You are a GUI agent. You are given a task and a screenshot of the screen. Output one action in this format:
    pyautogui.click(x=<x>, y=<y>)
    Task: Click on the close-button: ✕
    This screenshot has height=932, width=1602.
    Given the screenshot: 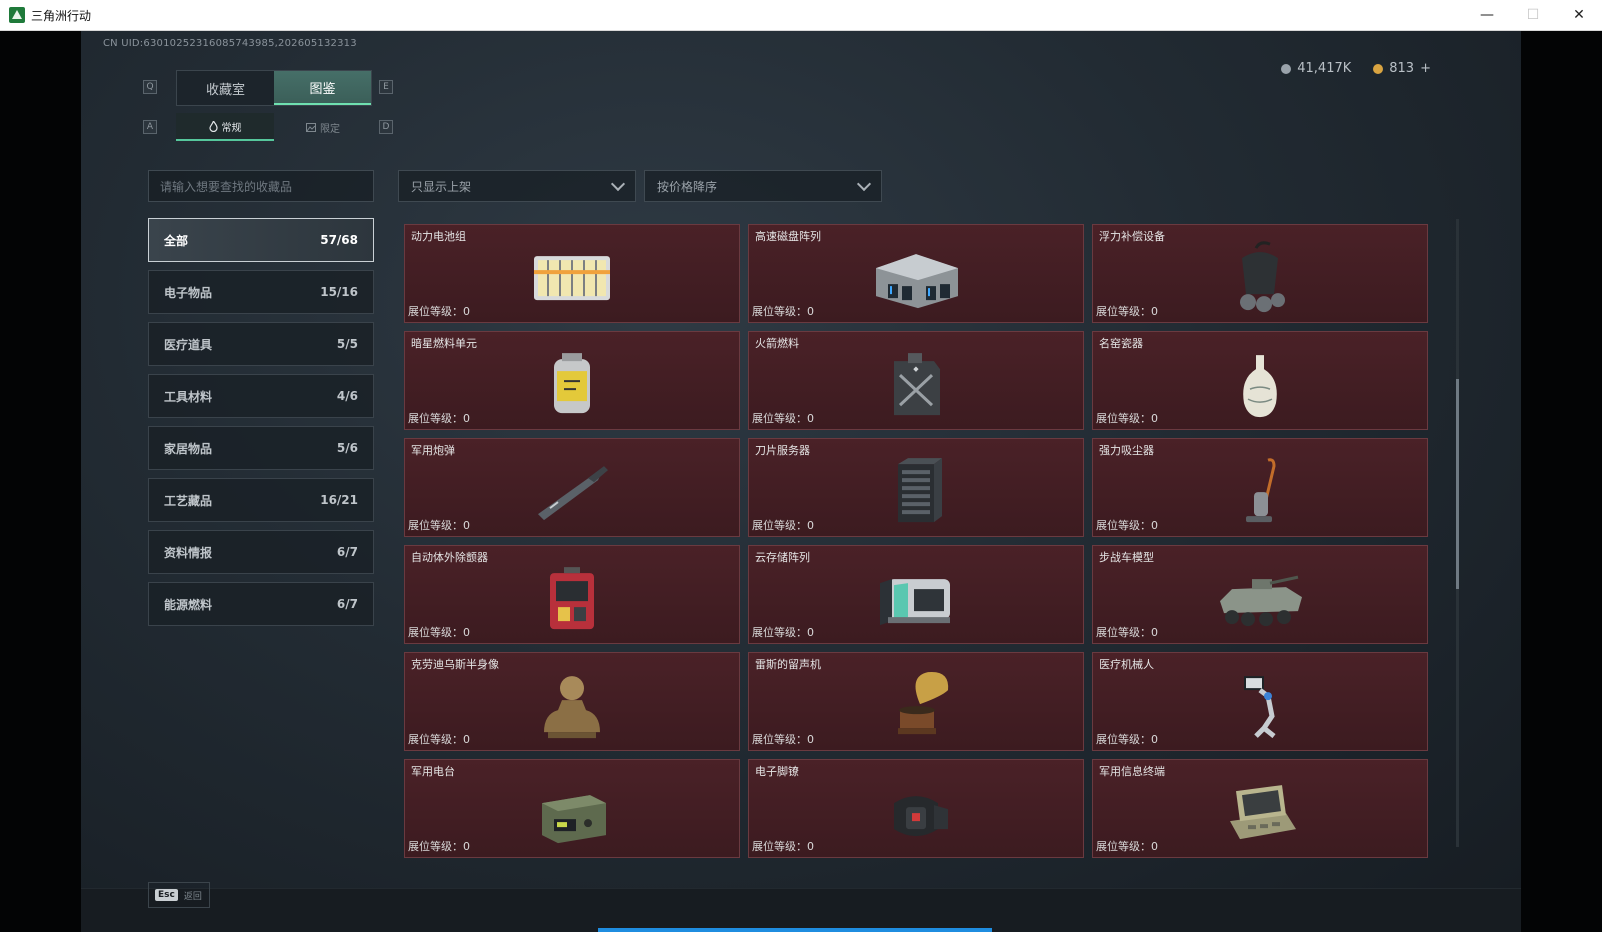 What is the action you would take?
    pyautogui.click(x=1579, y=15)
    